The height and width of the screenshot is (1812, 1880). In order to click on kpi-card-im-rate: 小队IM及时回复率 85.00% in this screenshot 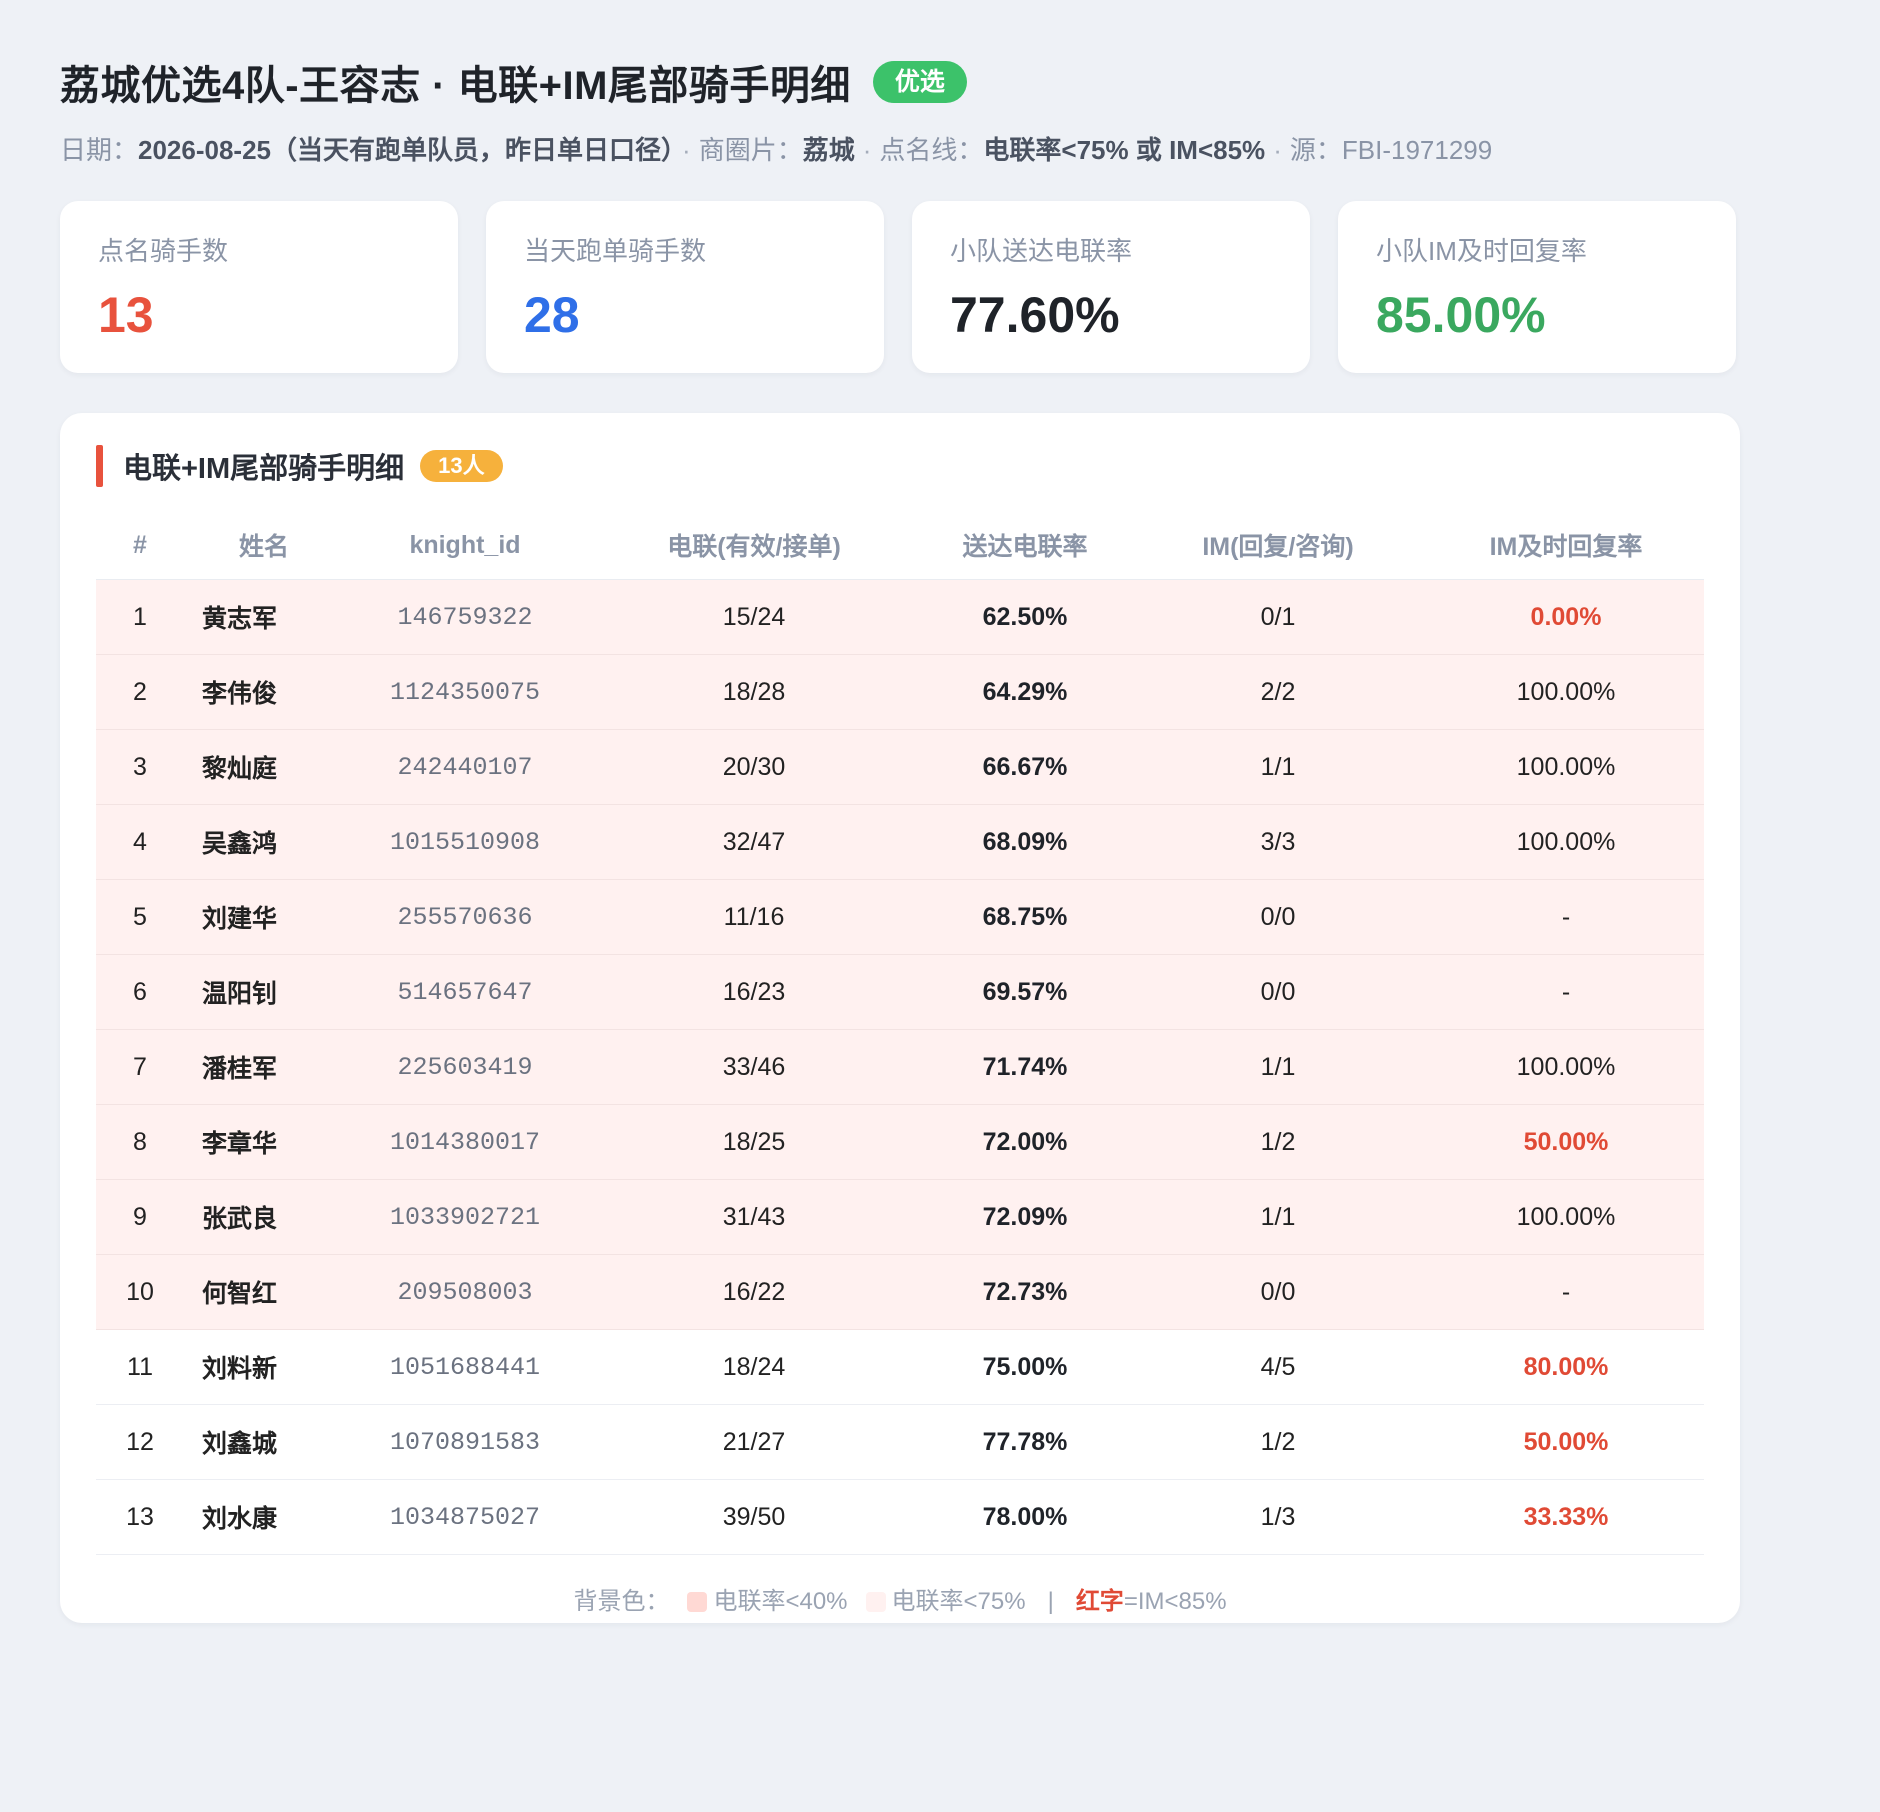, I will do `click(1537, 287)`.